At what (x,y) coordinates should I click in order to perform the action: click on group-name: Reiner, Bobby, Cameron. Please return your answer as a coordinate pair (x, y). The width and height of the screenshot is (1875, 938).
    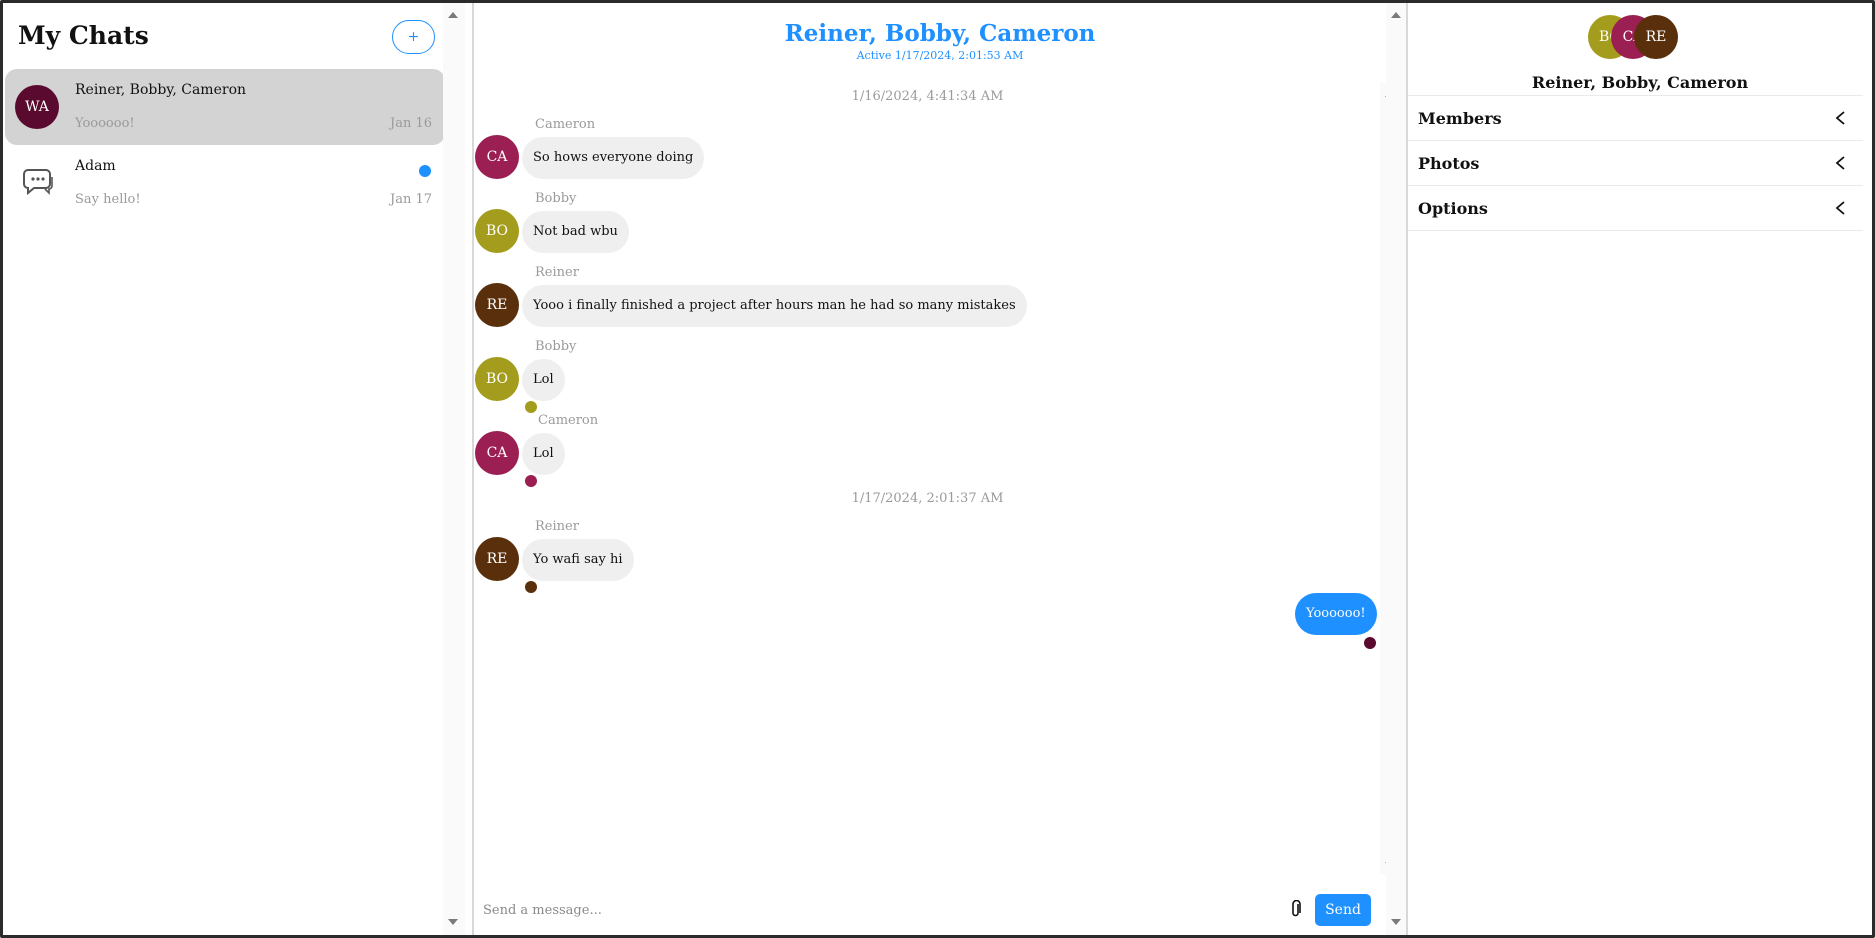
    Looking at the image, I should click on (1640, 82).